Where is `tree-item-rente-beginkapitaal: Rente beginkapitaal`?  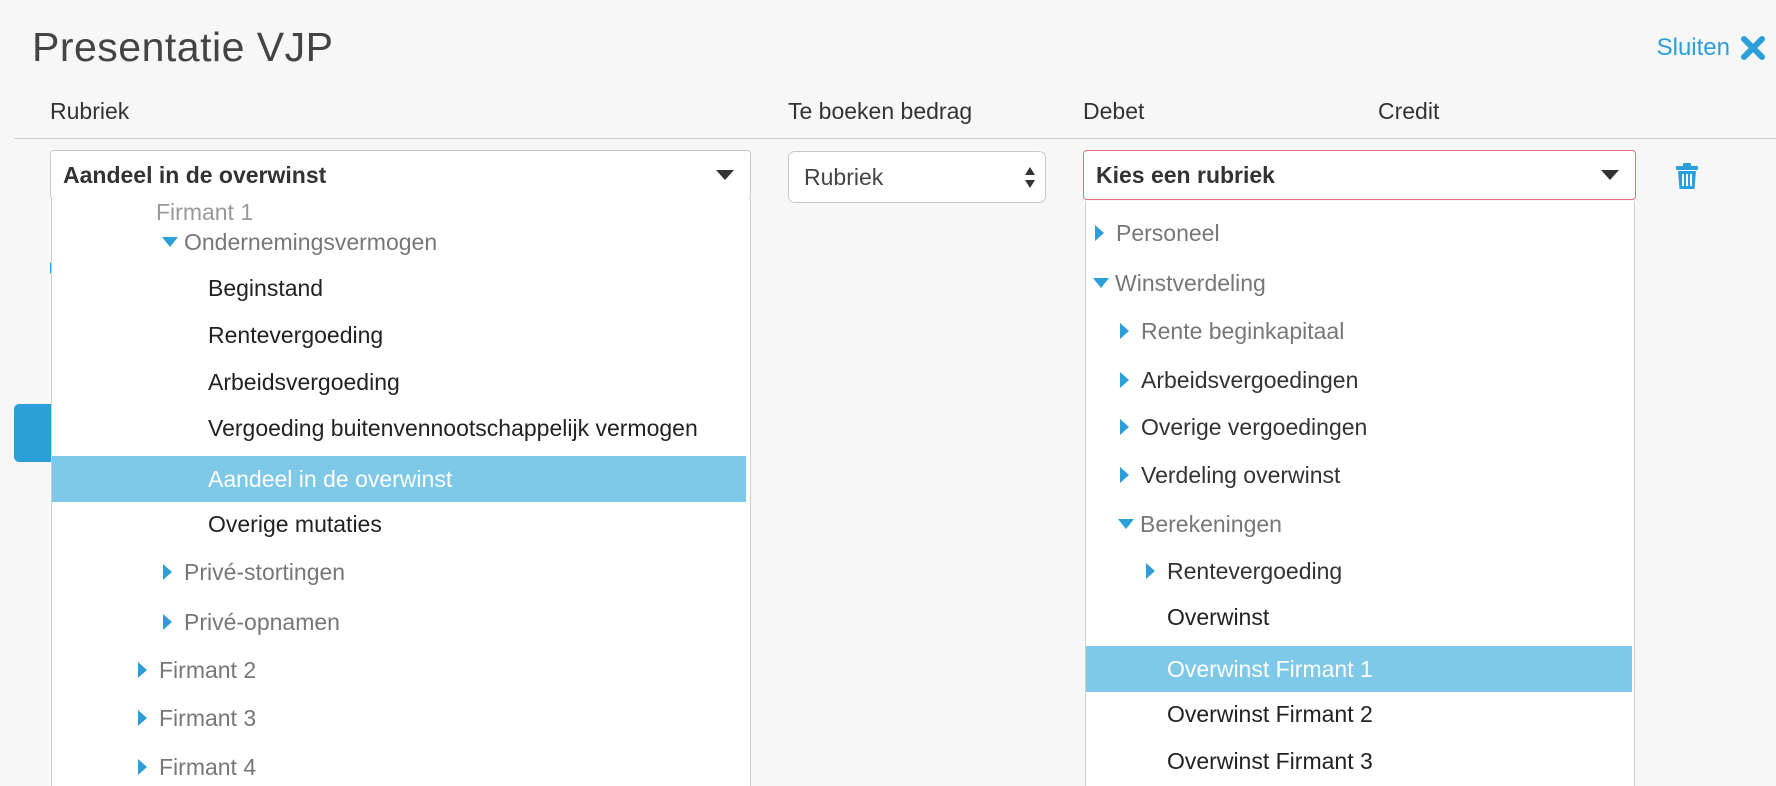
tree-item-rente-beginkapitaal: Rente beginkapitaal is located at coordinates (1360, 331).